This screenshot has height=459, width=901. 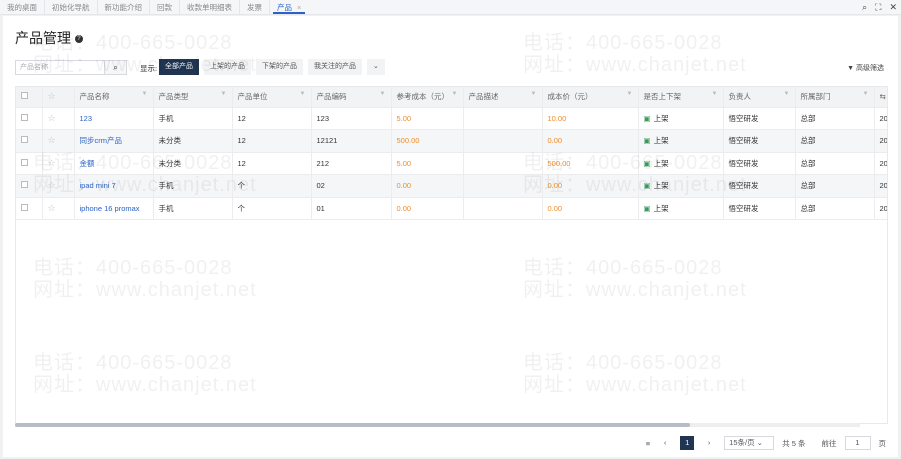 I want to click on column-header: 参考成本（元） ▼, so click(x=427, y=97).